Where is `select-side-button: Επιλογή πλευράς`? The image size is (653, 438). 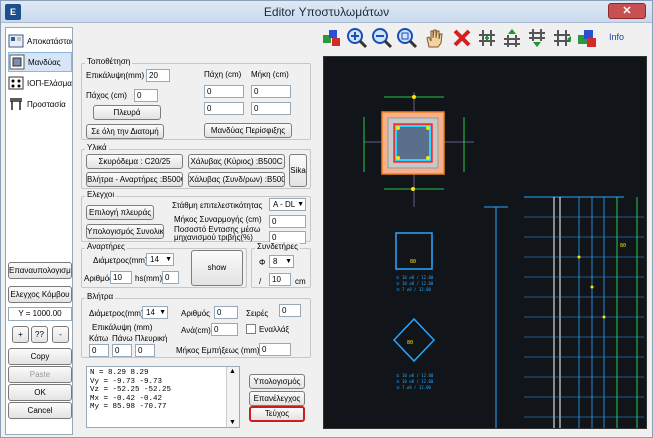 select-side-button: Επιλογή πλευράς is located at coordinates (120, 212).